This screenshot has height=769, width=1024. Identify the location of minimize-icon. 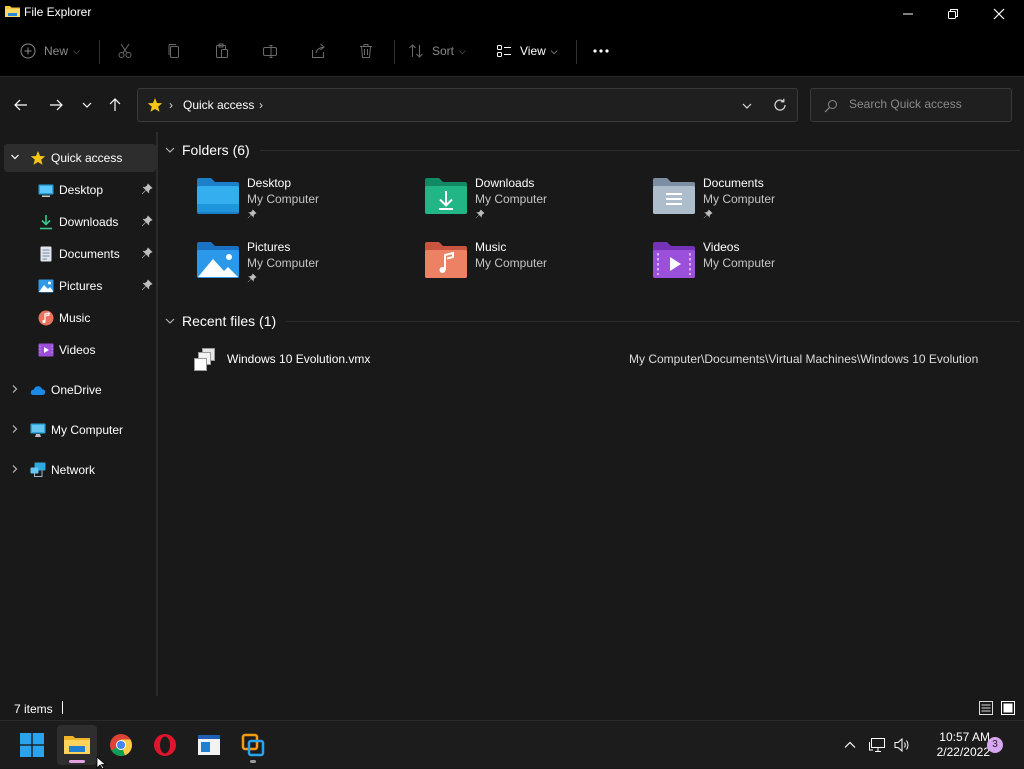
(908, 14).